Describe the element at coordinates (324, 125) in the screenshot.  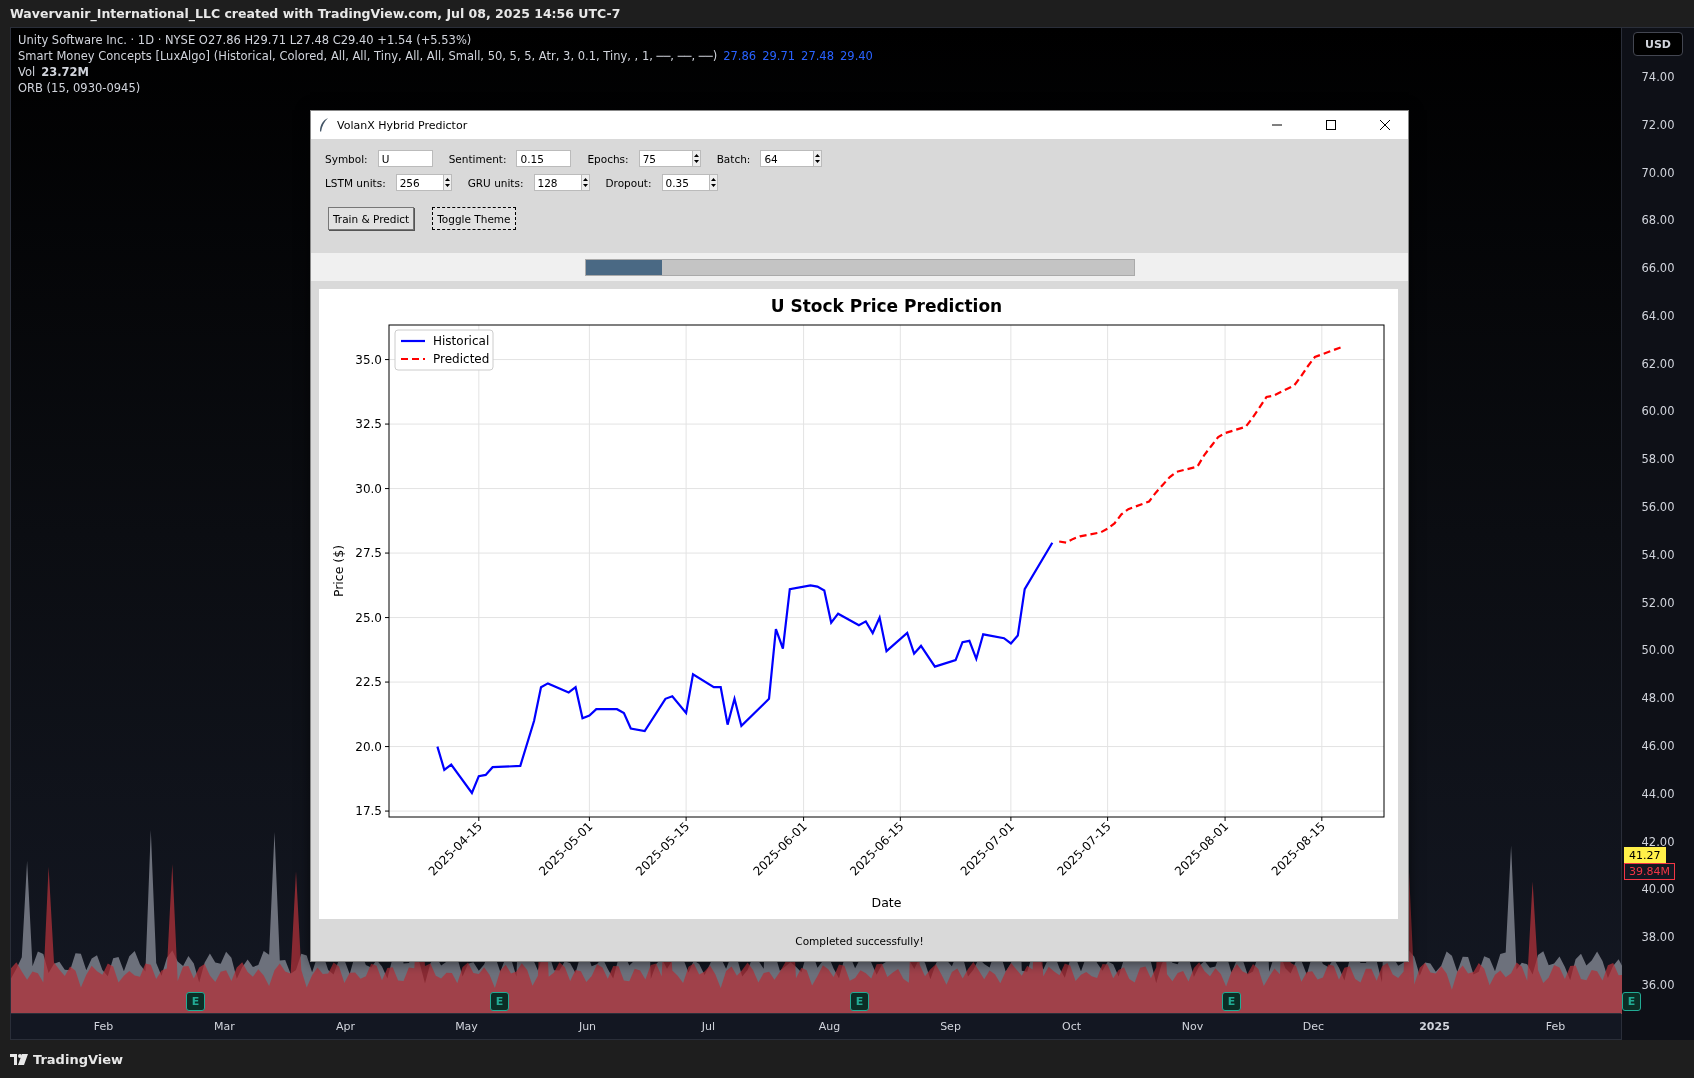
I see `feather-icon` at that location.